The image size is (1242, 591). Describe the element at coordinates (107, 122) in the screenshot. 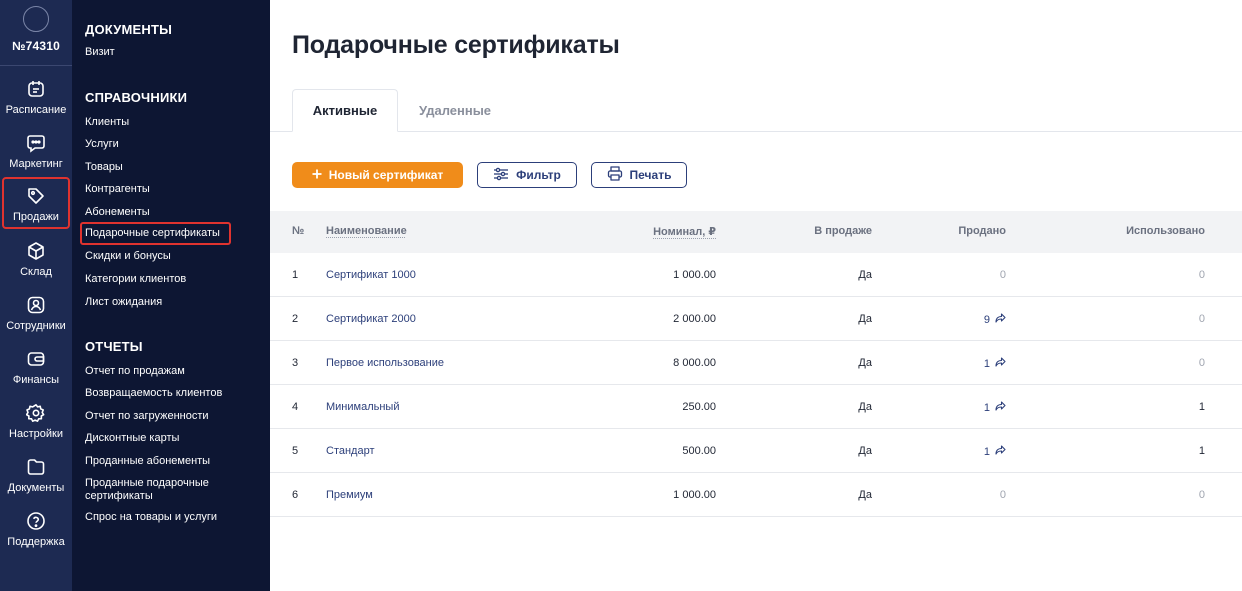

I see `subnav-item-clients: Клиенты` at that location.